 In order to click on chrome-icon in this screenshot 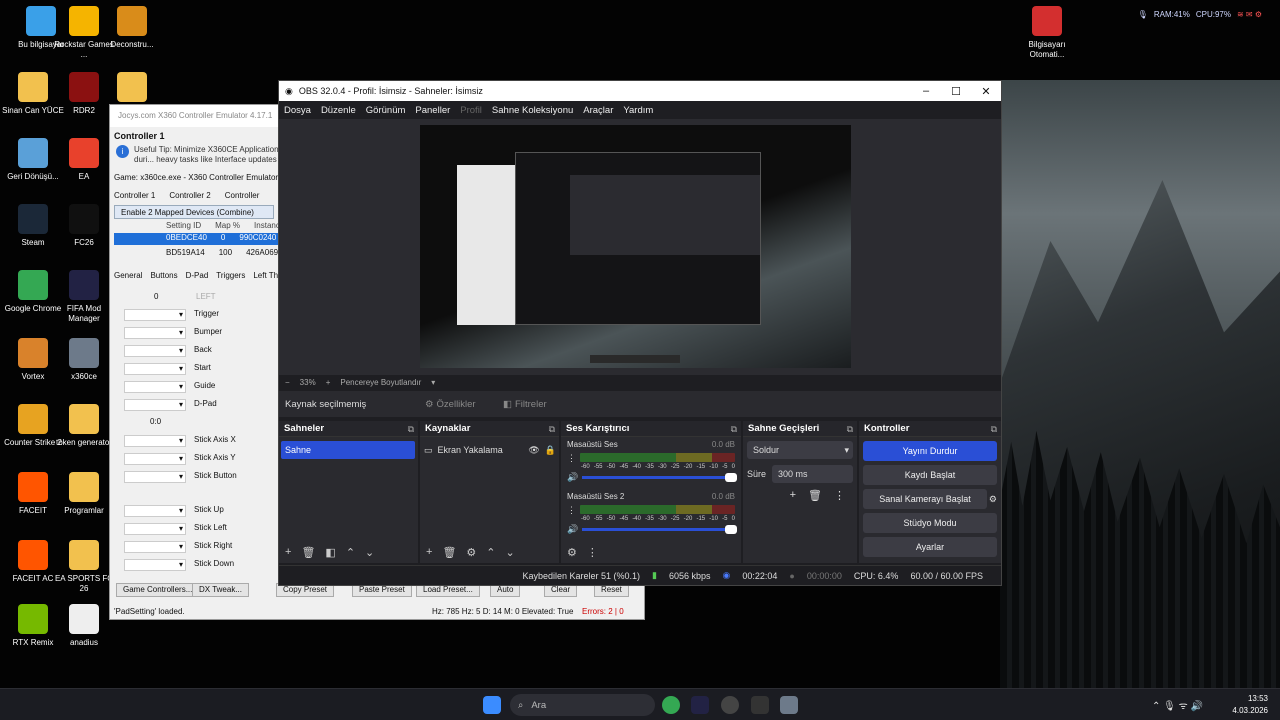, I will do `click(671, 705)`.